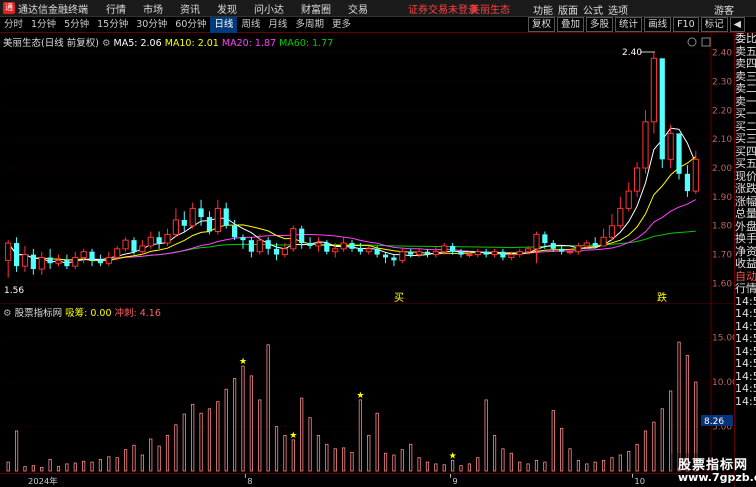  What do you see at coordinates (358, 8) in the screenshot?
I see `menu-jiaoyi: 交易` at bounding box center [358, 8].